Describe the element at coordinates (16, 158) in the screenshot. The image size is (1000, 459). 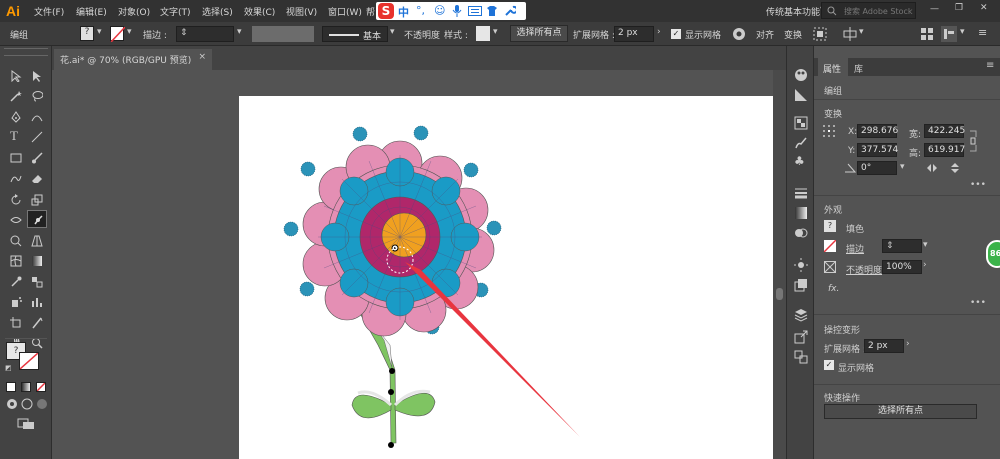
I see `rectangle-tool-icon` at that location.